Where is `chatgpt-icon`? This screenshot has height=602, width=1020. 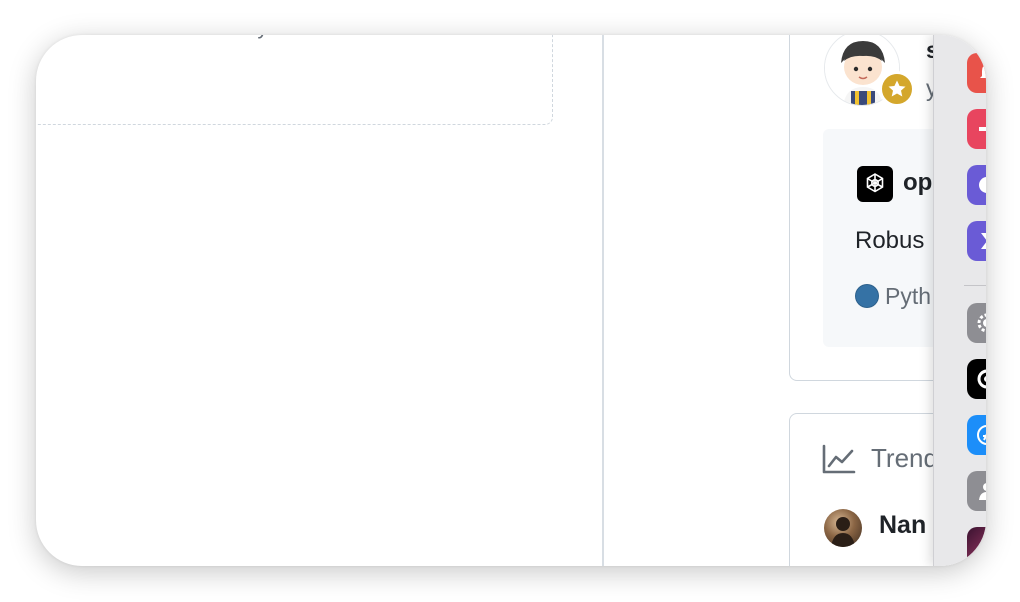 chatgpt-icon is located at coordinates (976, 379).